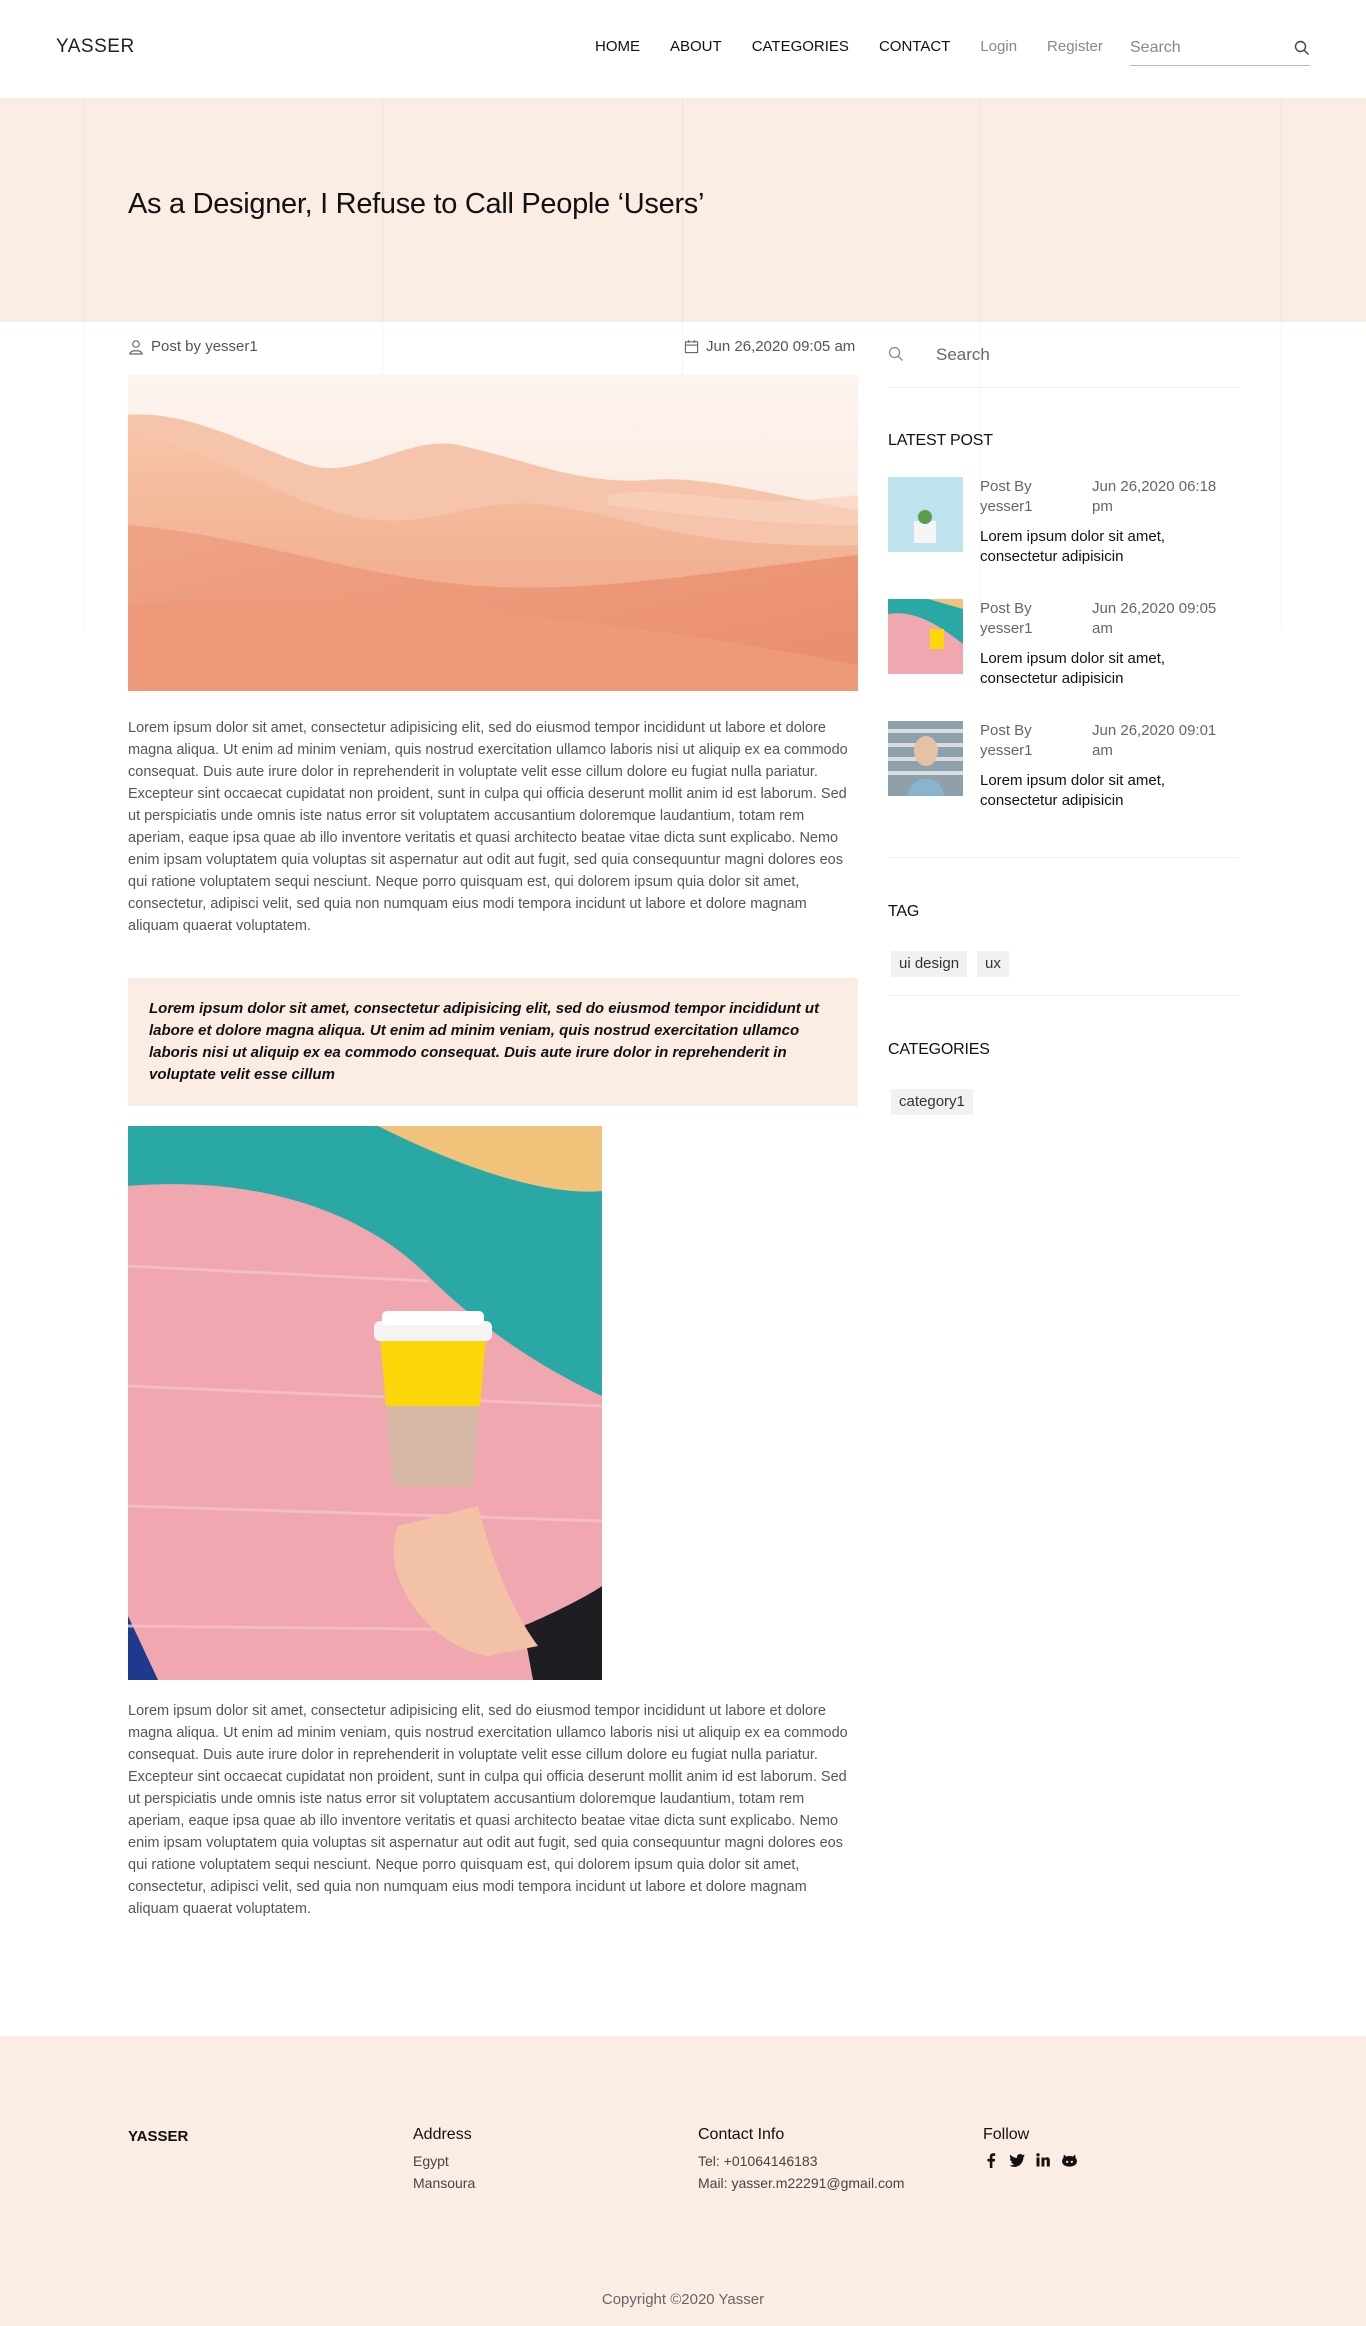  I want to click on site-logo: YASSER, so click(95, 47).